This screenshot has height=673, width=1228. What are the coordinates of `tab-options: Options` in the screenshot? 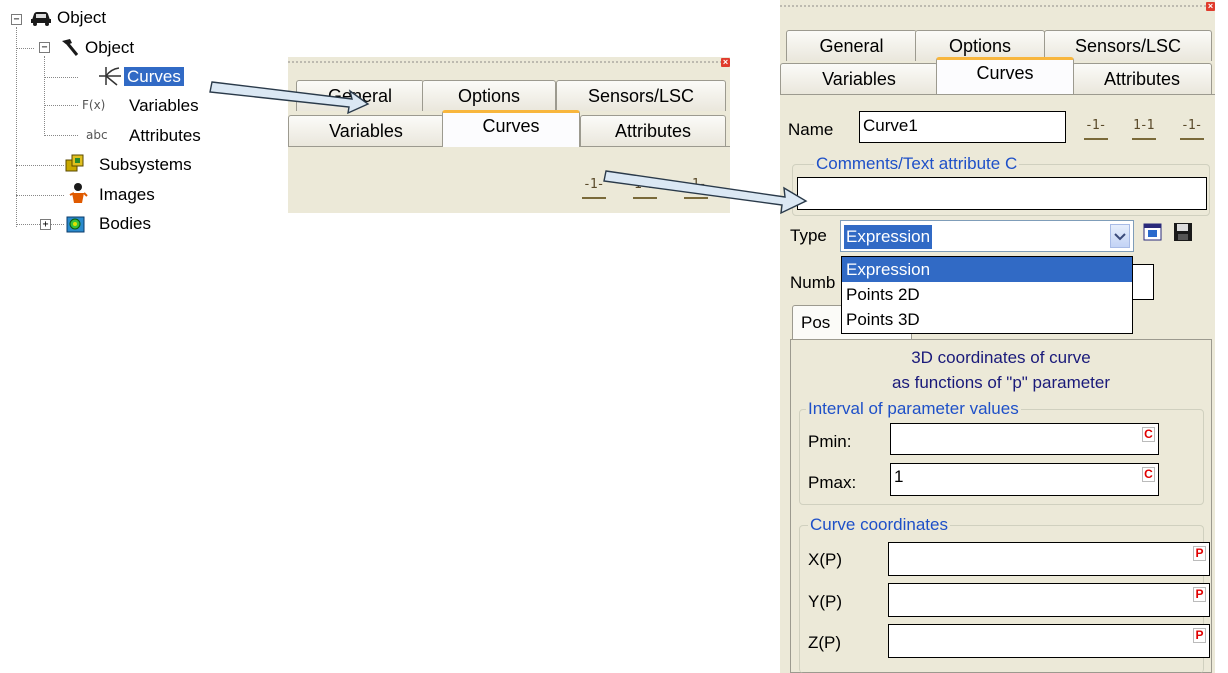 It's located at (489, 95).